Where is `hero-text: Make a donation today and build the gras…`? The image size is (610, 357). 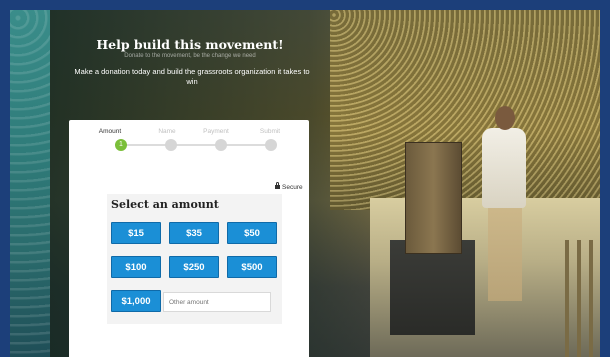
hero-text: Make a donation today and build the gras… is located at coordinates (192, 76).